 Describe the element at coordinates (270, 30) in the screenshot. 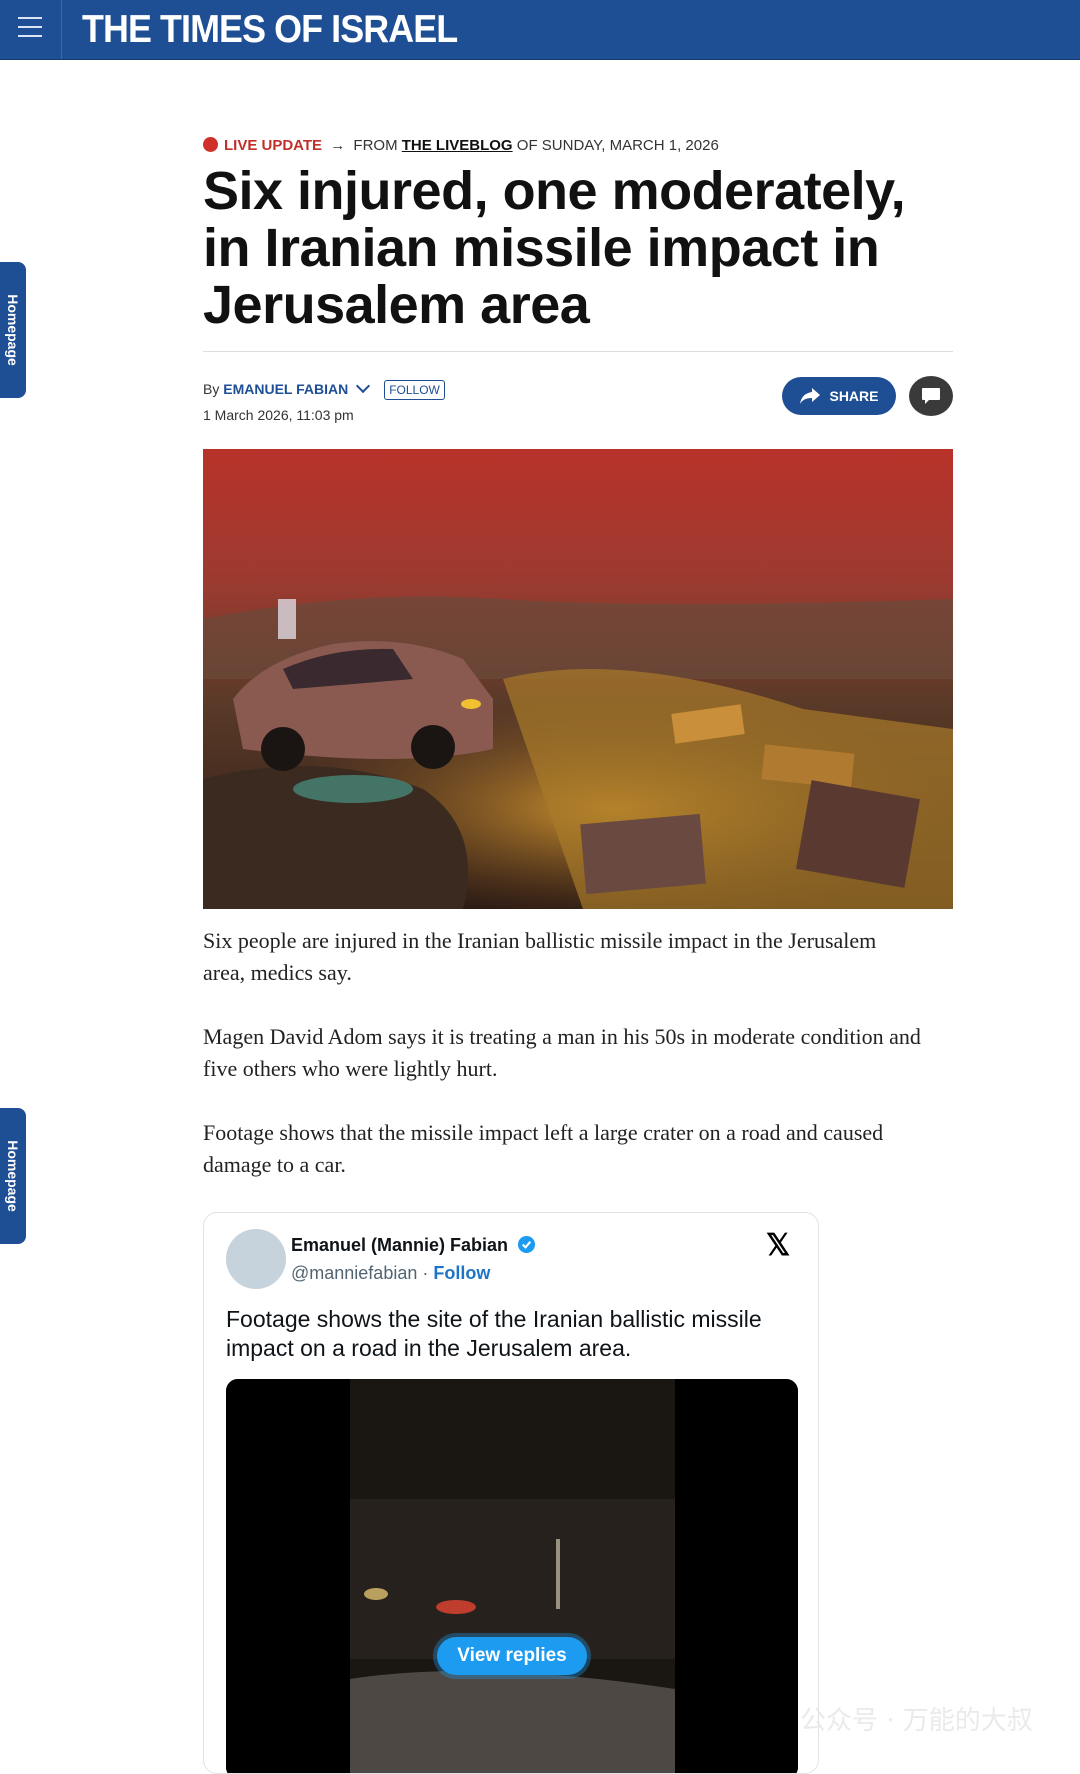

I see `site-logo: THE TIMES OF ISRAEL` at that location.